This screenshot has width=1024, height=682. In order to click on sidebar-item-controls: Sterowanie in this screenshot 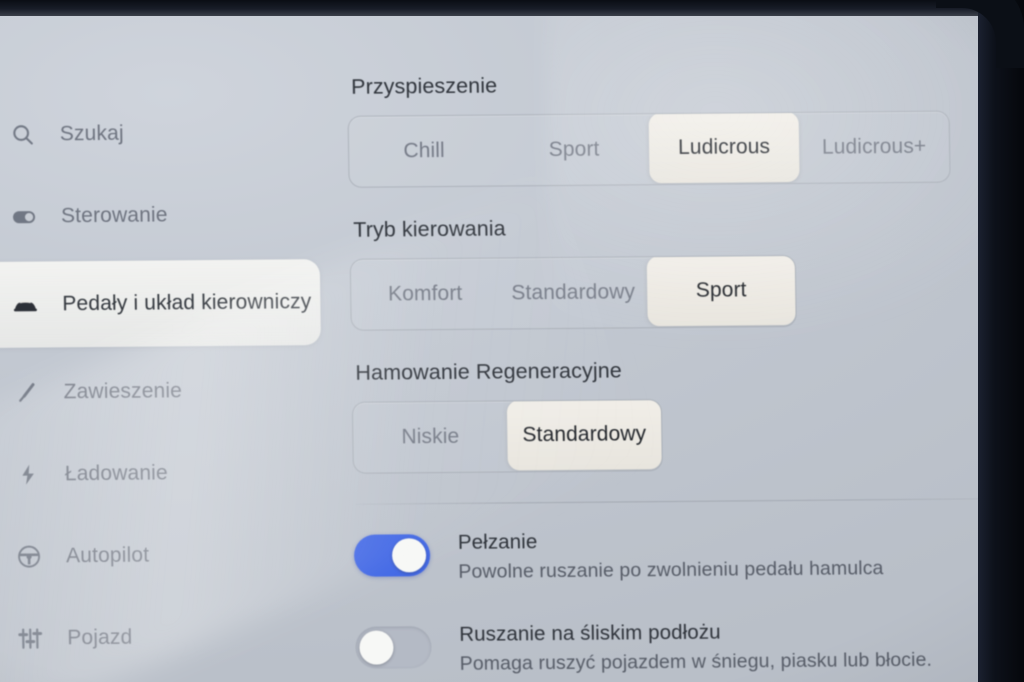, I will do `click(160, 215)`.